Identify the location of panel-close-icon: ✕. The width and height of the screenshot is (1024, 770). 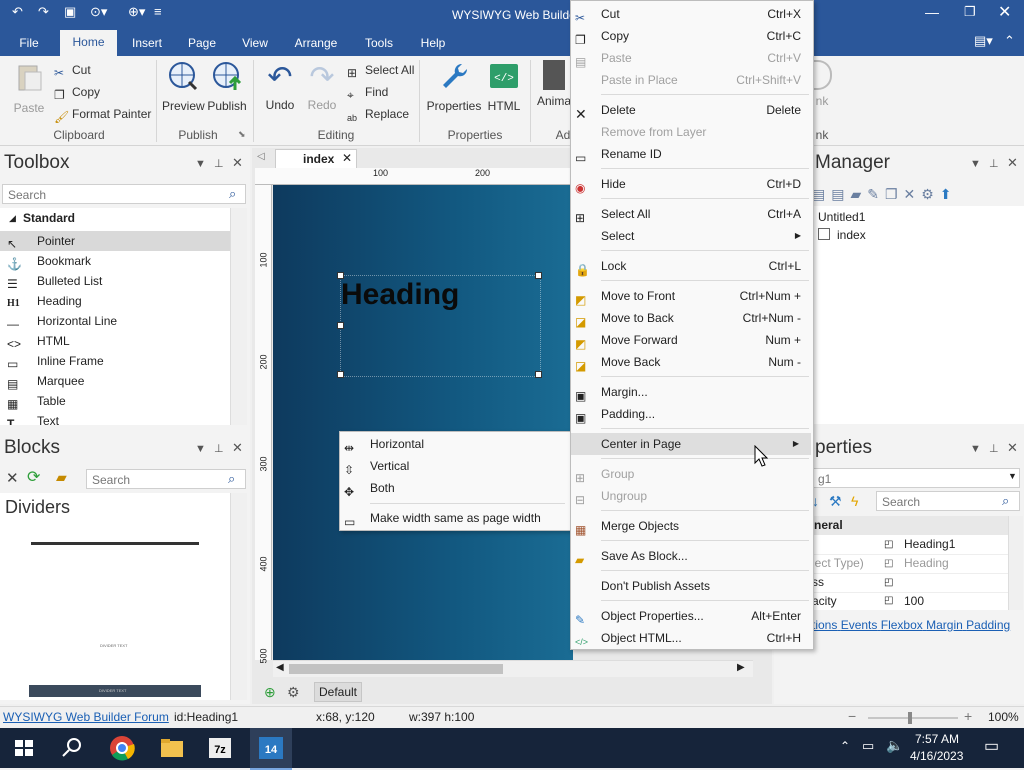
(237, 448).